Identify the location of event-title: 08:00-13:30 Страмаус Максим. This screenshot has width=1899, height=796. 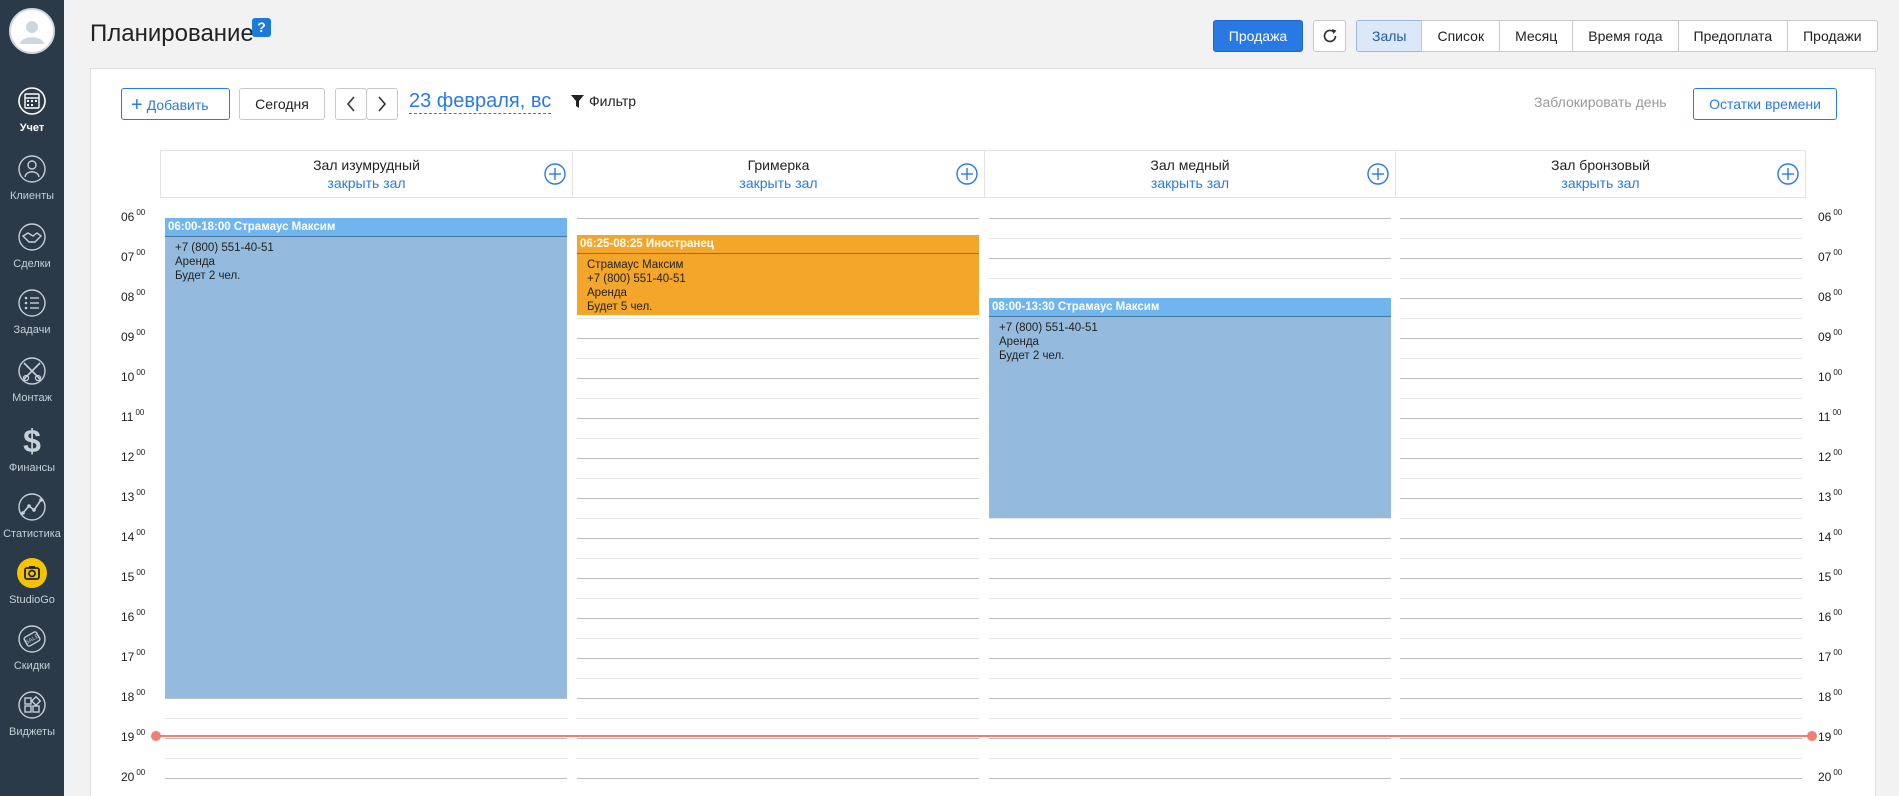
(1190, 307).